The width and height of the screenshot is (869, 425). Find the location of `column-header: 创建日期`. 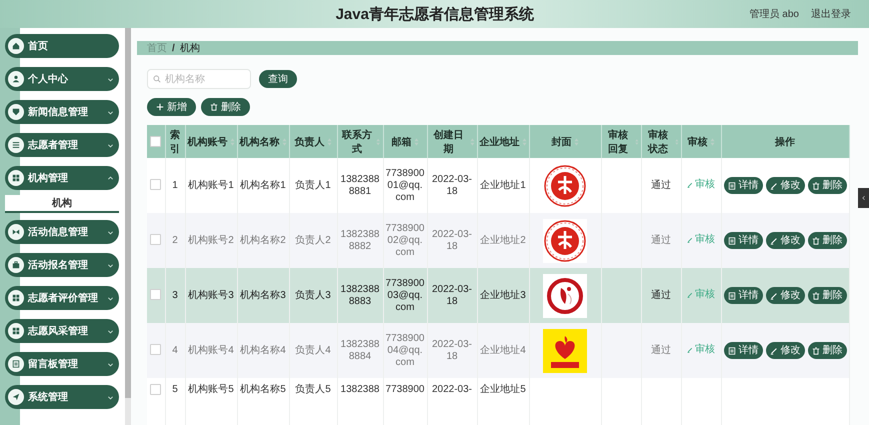

column-header: 创建日期 is located at coordinates (448, 142).